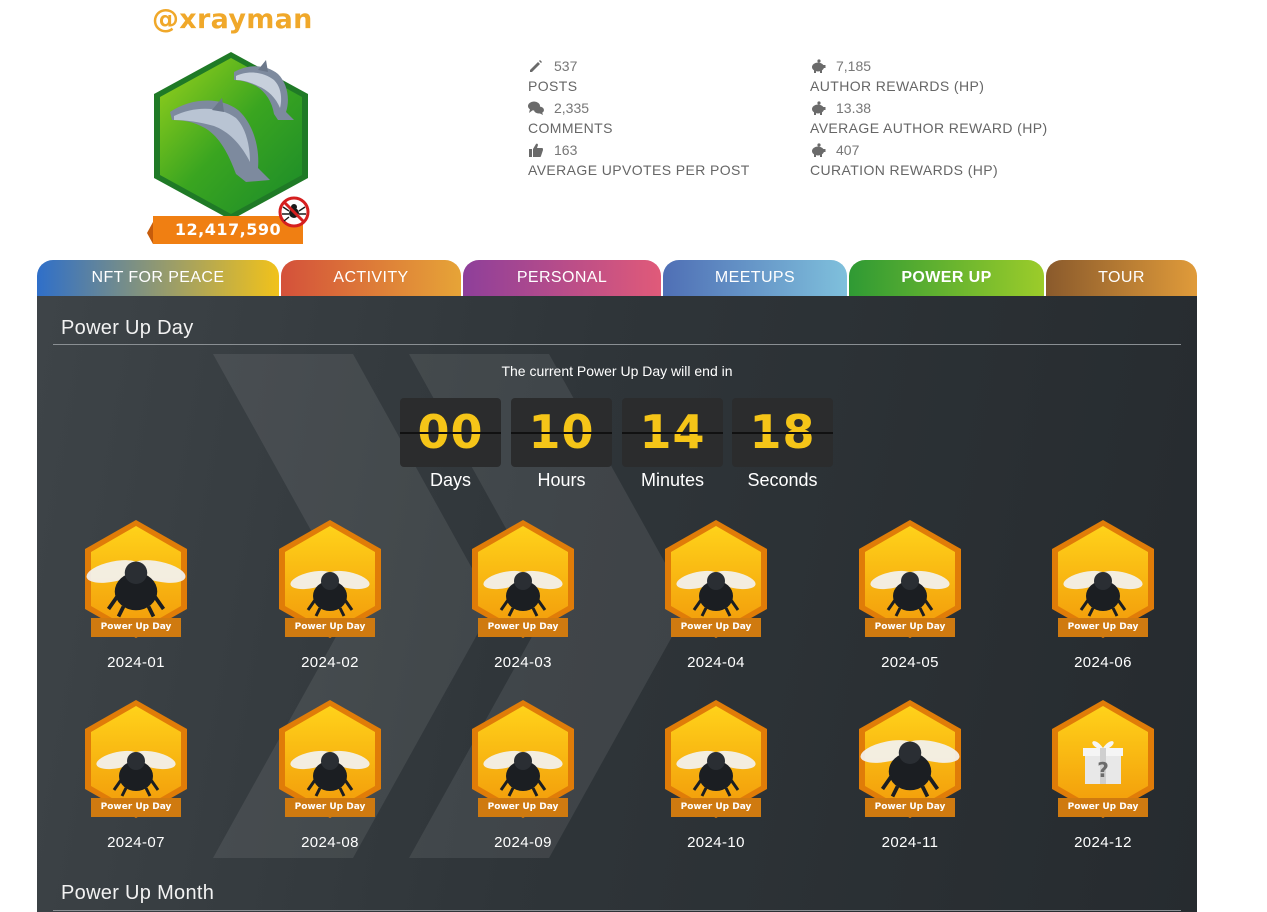 The height and width of the screenshot is (912, 1267). I want to click on badge-2024-09: Power Up Day 2024-09, so click(523, 783).